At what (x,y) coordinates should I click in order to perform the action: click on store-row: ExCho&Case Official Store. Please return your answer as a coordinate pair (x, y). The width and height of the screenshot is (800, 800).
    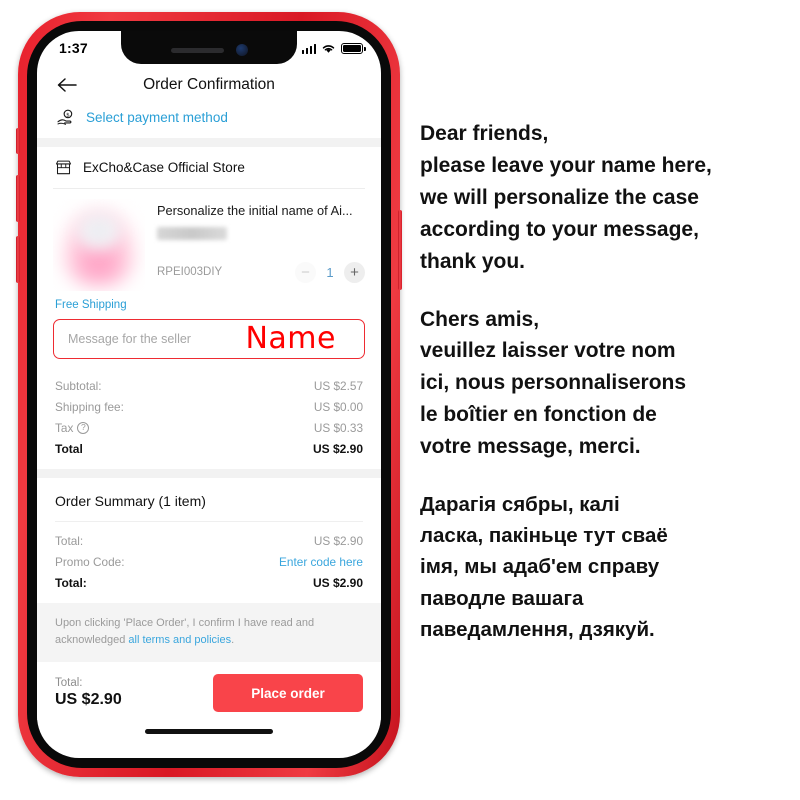
    Looking at the image, I should click on (209, 167).